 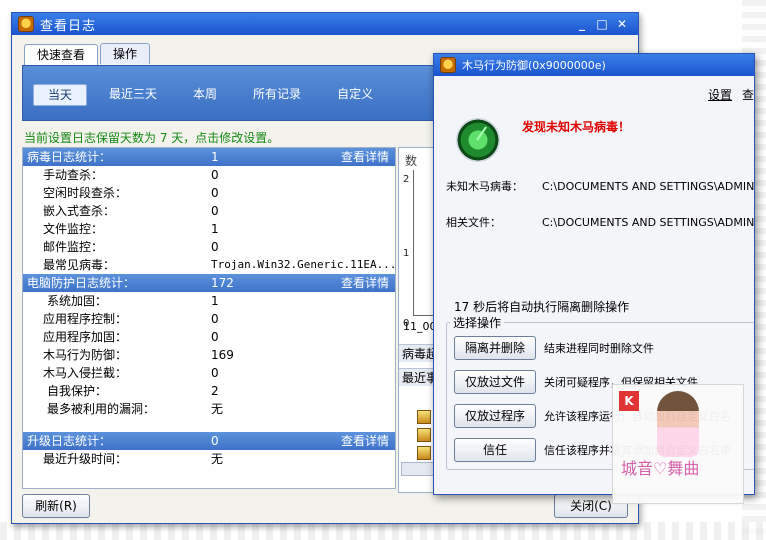 What do you see at coordinates (478, 140) in the screenshot?
I see `radar-scan-icon` at bounding box center [478, 140].